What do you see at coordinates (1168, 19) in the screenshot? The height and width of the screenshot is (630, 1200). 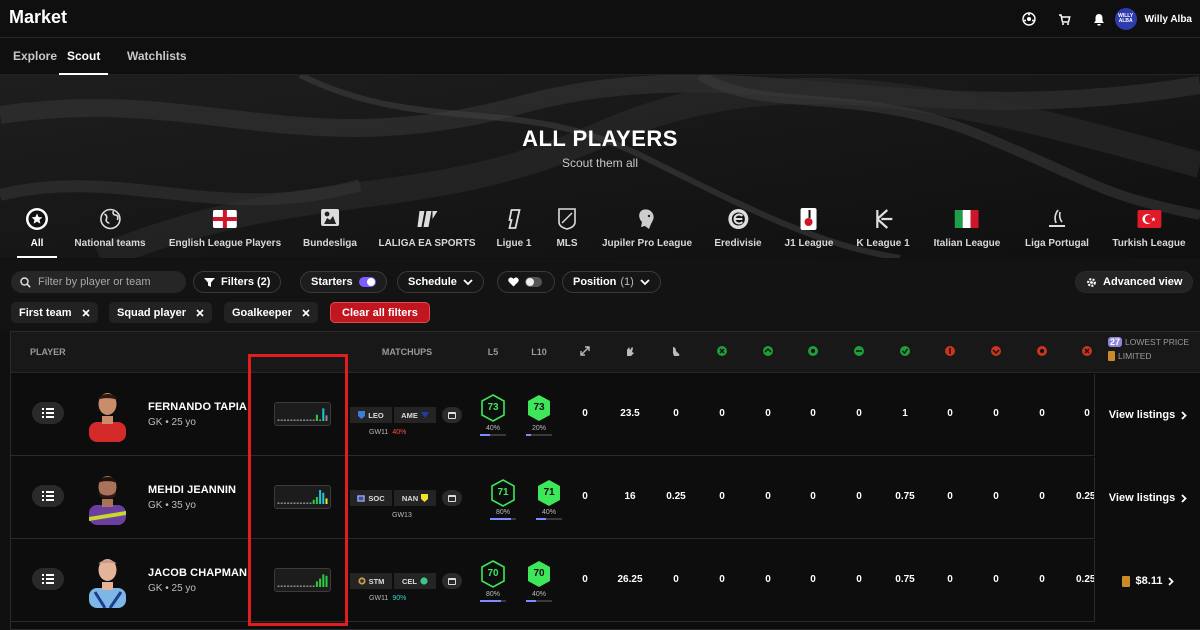 I see `user-name: Willy Alba` at bounding box center [1168, 19].